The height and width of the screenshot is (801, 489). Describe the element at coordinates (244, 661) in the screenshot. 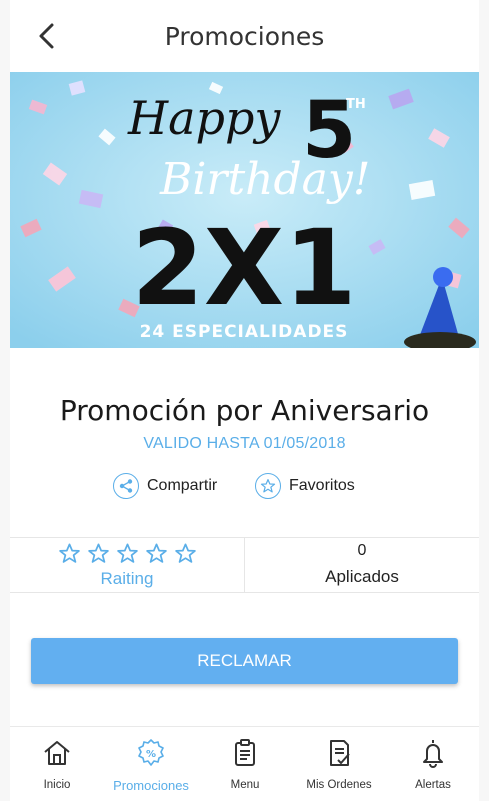

I see `claim-button: RECLAMAR` at that location.